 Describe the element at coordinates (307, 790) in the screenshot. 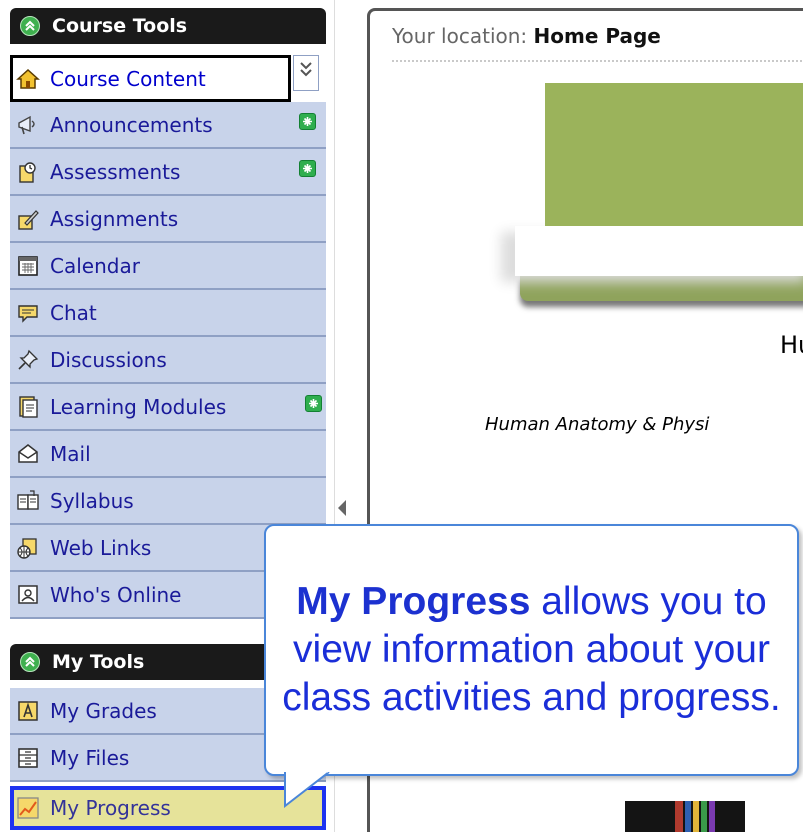

I see `callout-pointer` at that location.